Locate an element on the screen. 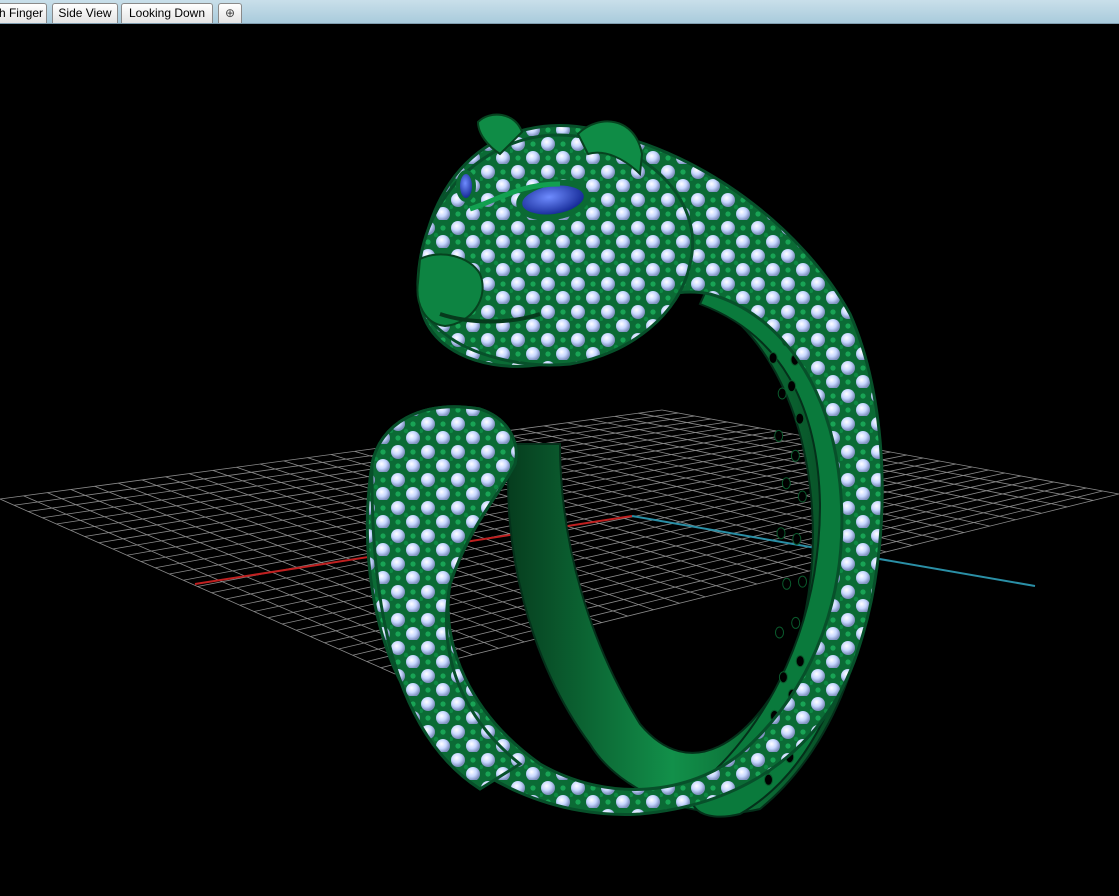 The image size is (1119, 896). tab-front-finger: h Finger is located at coordinates (23, 13).